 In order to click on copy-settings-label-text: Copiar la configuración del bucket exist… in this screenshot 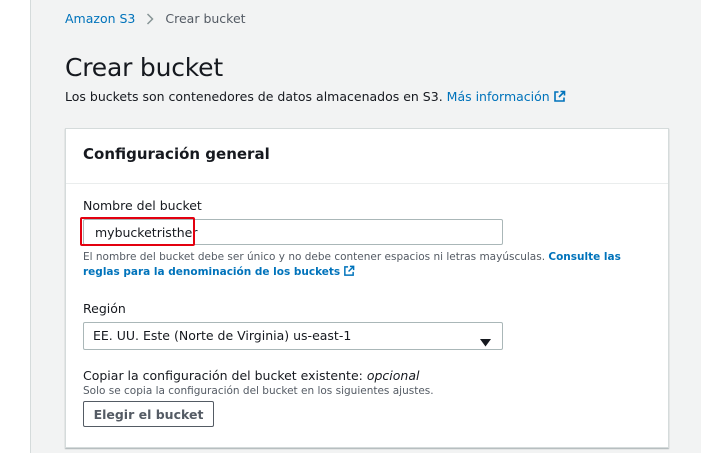, I will do `click(223, 375)`.